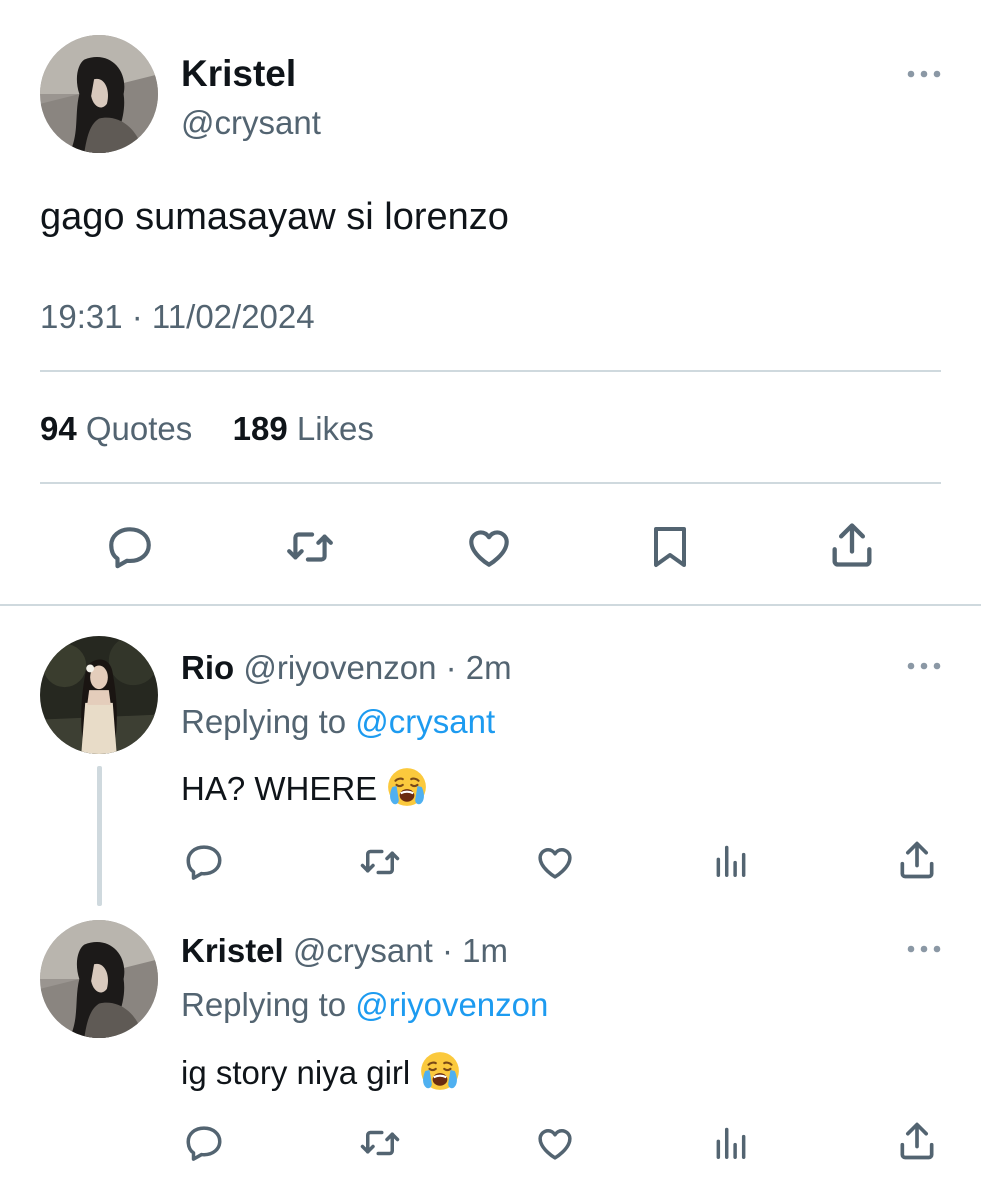  I want to click on reply-header: Rio @riyovenzon · 2m, so click(346, 668).